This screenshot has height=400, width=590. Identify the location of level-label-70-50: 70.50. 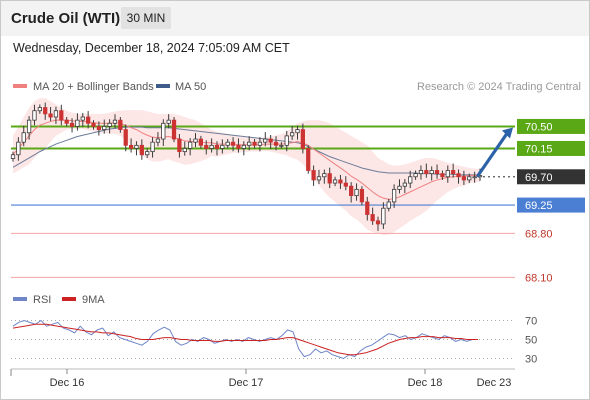
(551, 126).